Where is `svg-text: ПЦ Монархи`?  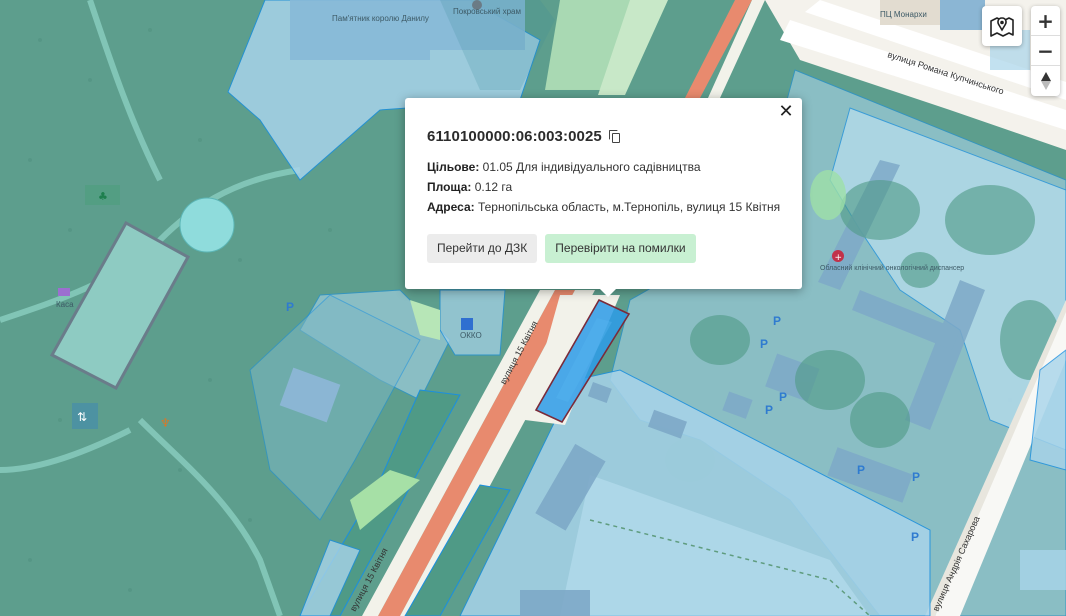 svg-text: ПЦ Монархи is located at coordinates (903, 14).